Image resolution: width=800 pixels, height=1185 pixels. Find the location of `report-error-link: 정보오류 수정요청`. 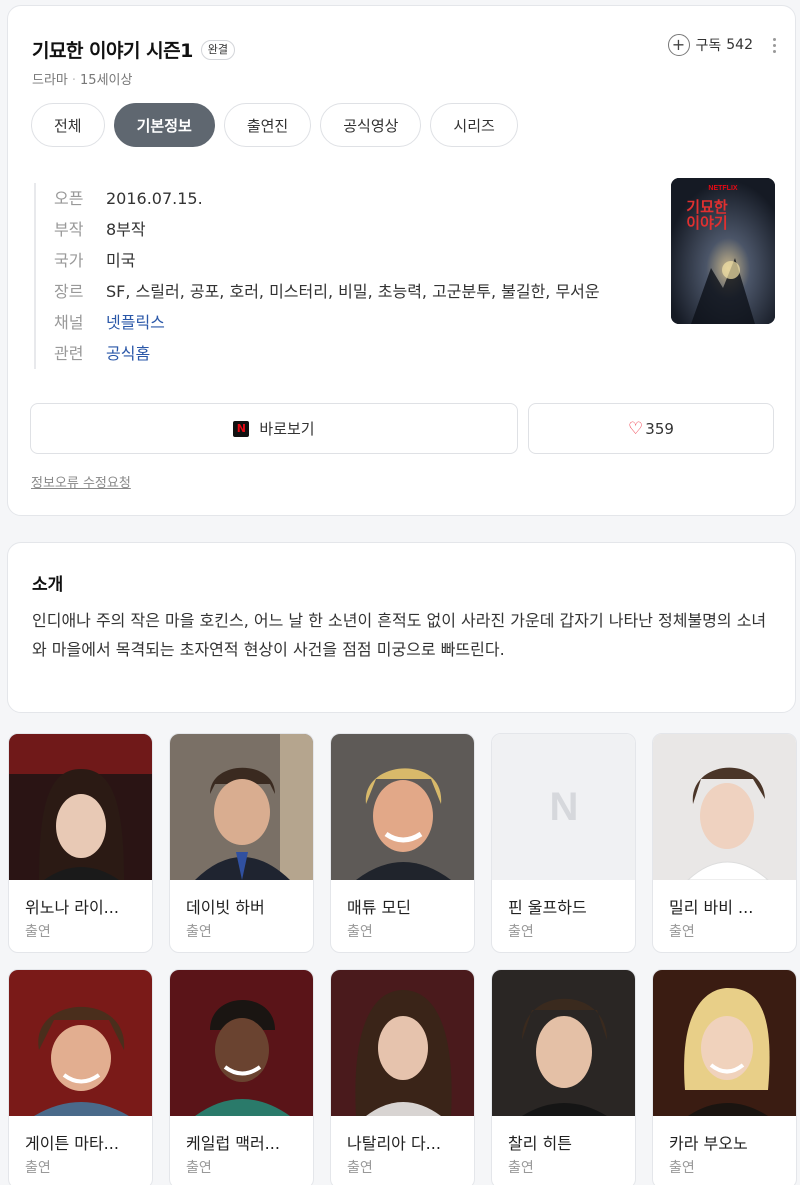

report-error-link: 정보오류 수정요청 is located at coordinates (81, 481).